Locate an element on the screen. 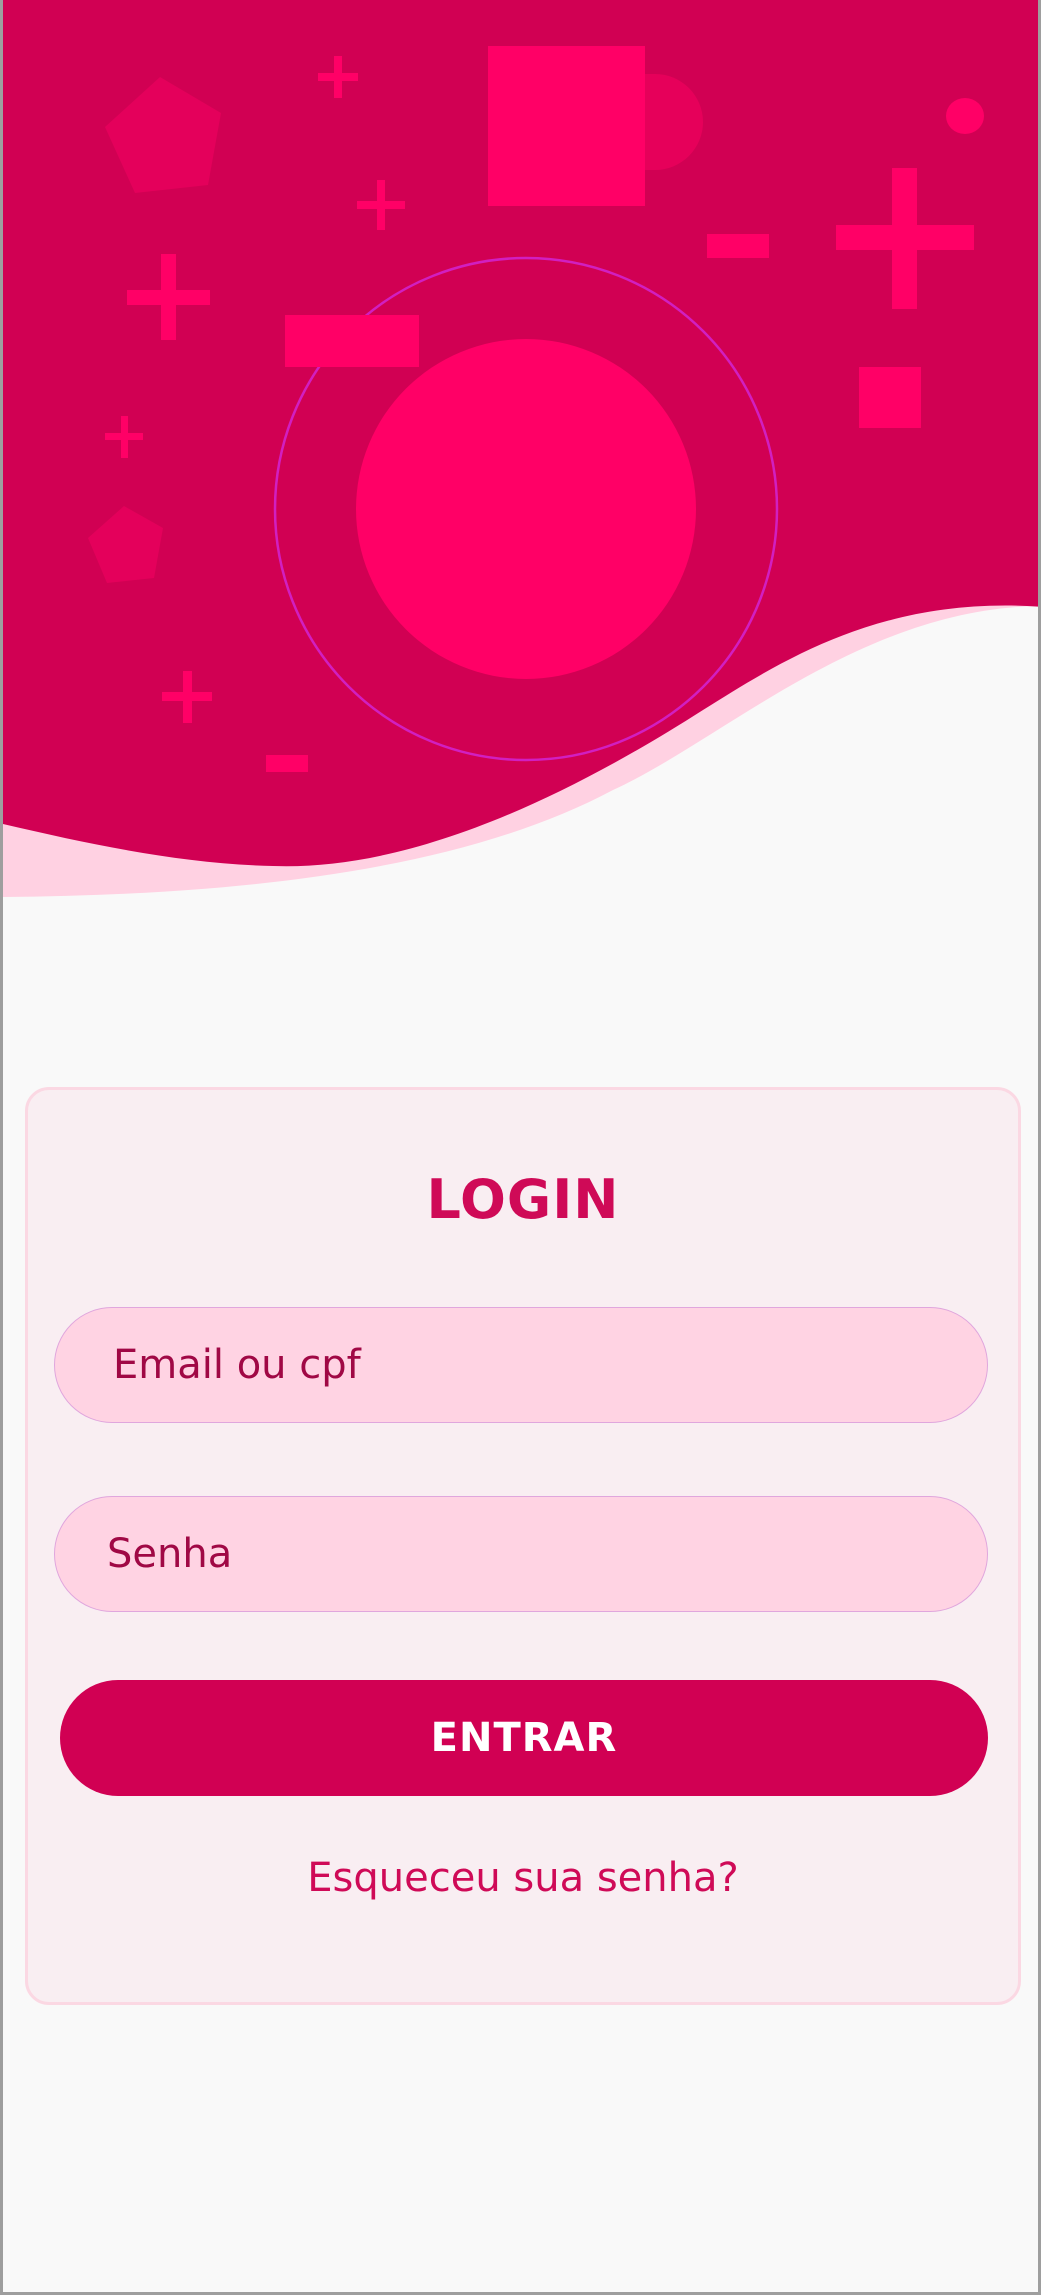 The width and height of the screenshot is (1041, 2295). submit-button: ENTRAR is located at coordinates (524, 1738).